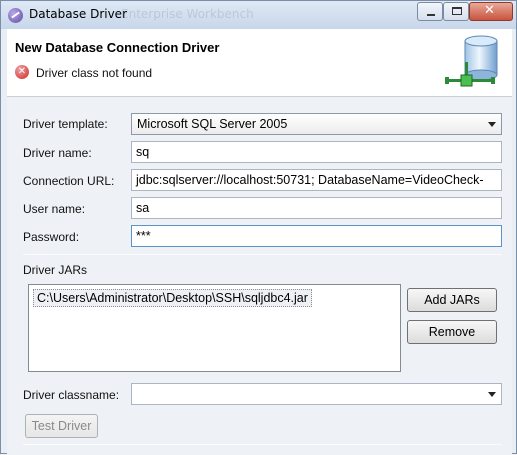  I want to click on error-message: Driver class not found, so click(94, 73).